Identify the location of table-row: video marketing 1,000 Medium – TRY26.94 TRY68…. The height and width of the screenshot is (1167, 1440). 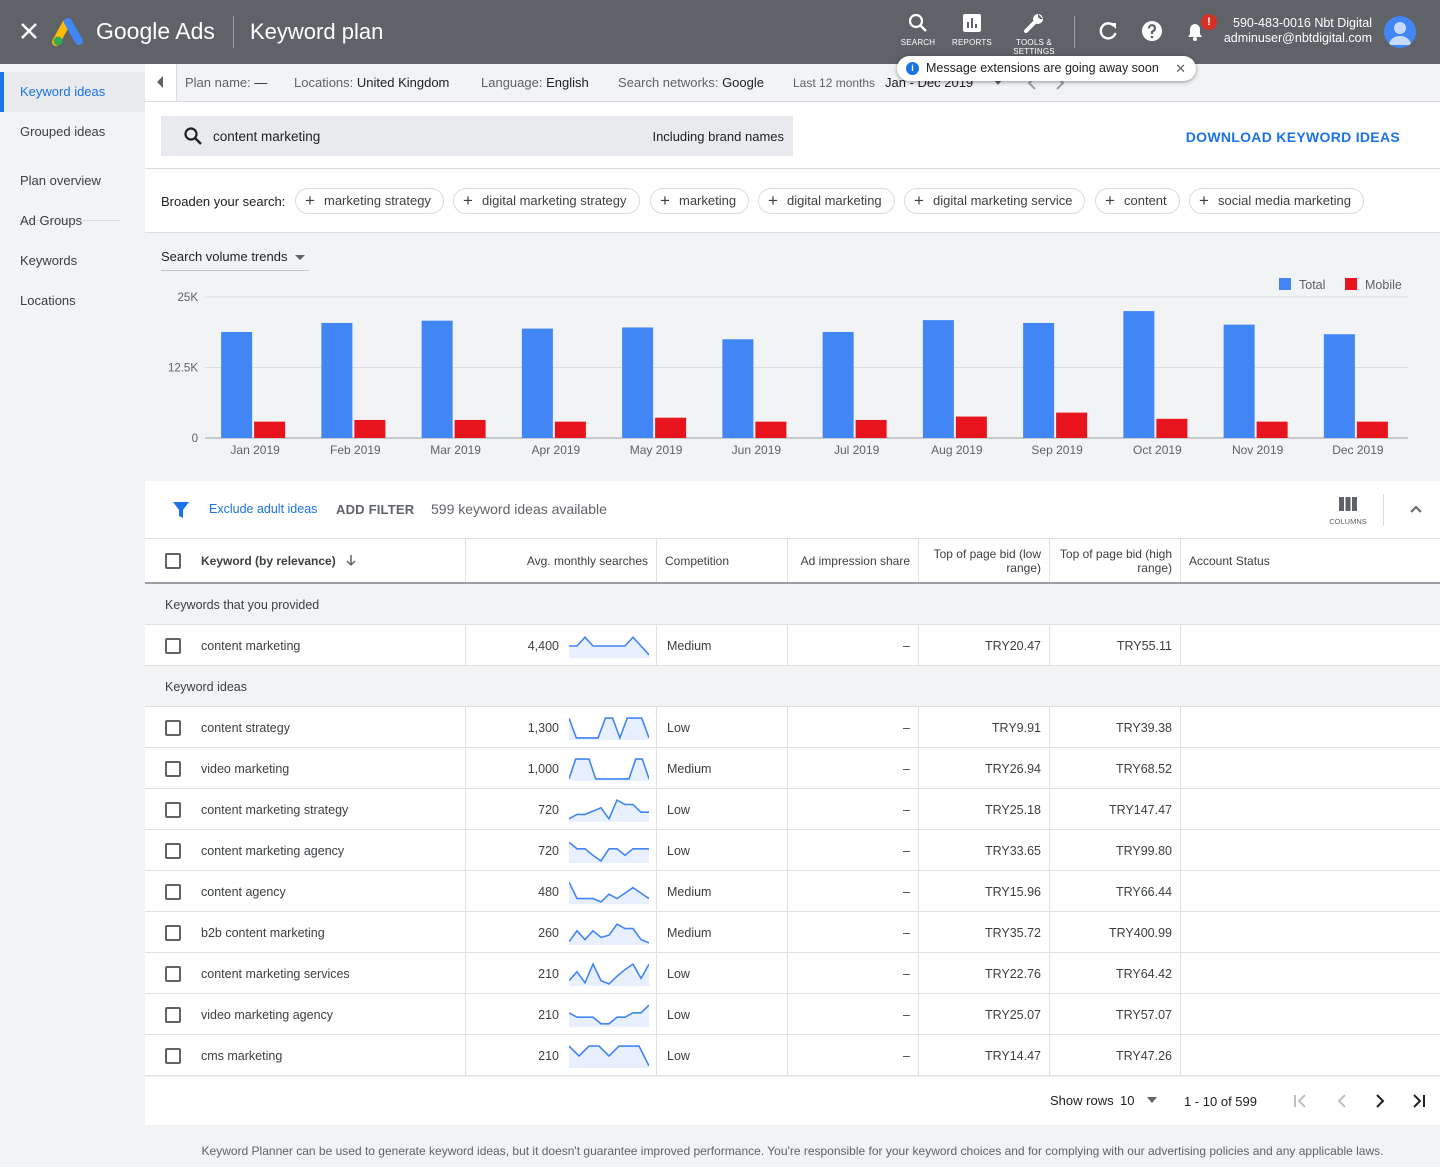
(792, 768).